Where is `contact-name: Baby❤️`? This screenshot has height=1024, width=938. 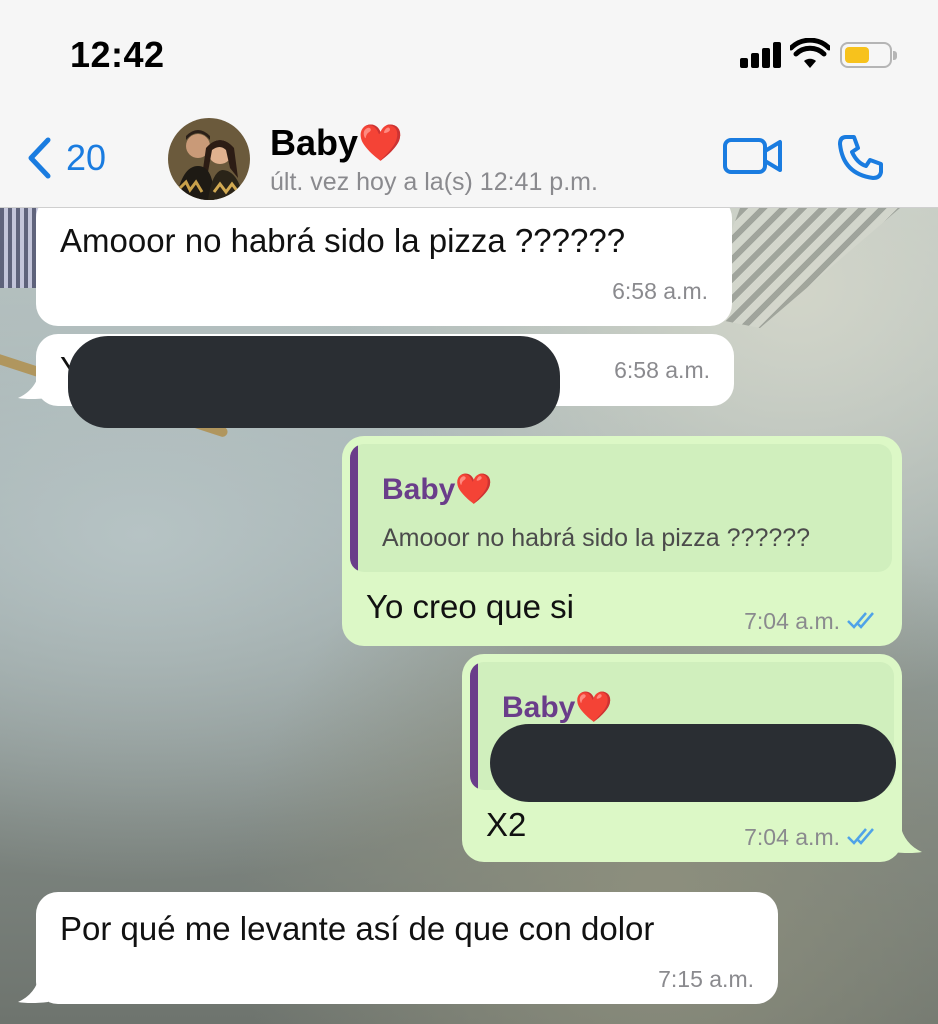
contact-name: Baby❤️ is located at coordinates (336, 143).